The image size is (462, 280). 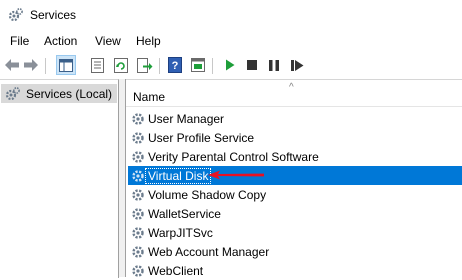 What do you see at coordinates (295, 194) in the screenshot?
I see `list-item: Volume Shadow Copy` at bounding box center [295, 194].